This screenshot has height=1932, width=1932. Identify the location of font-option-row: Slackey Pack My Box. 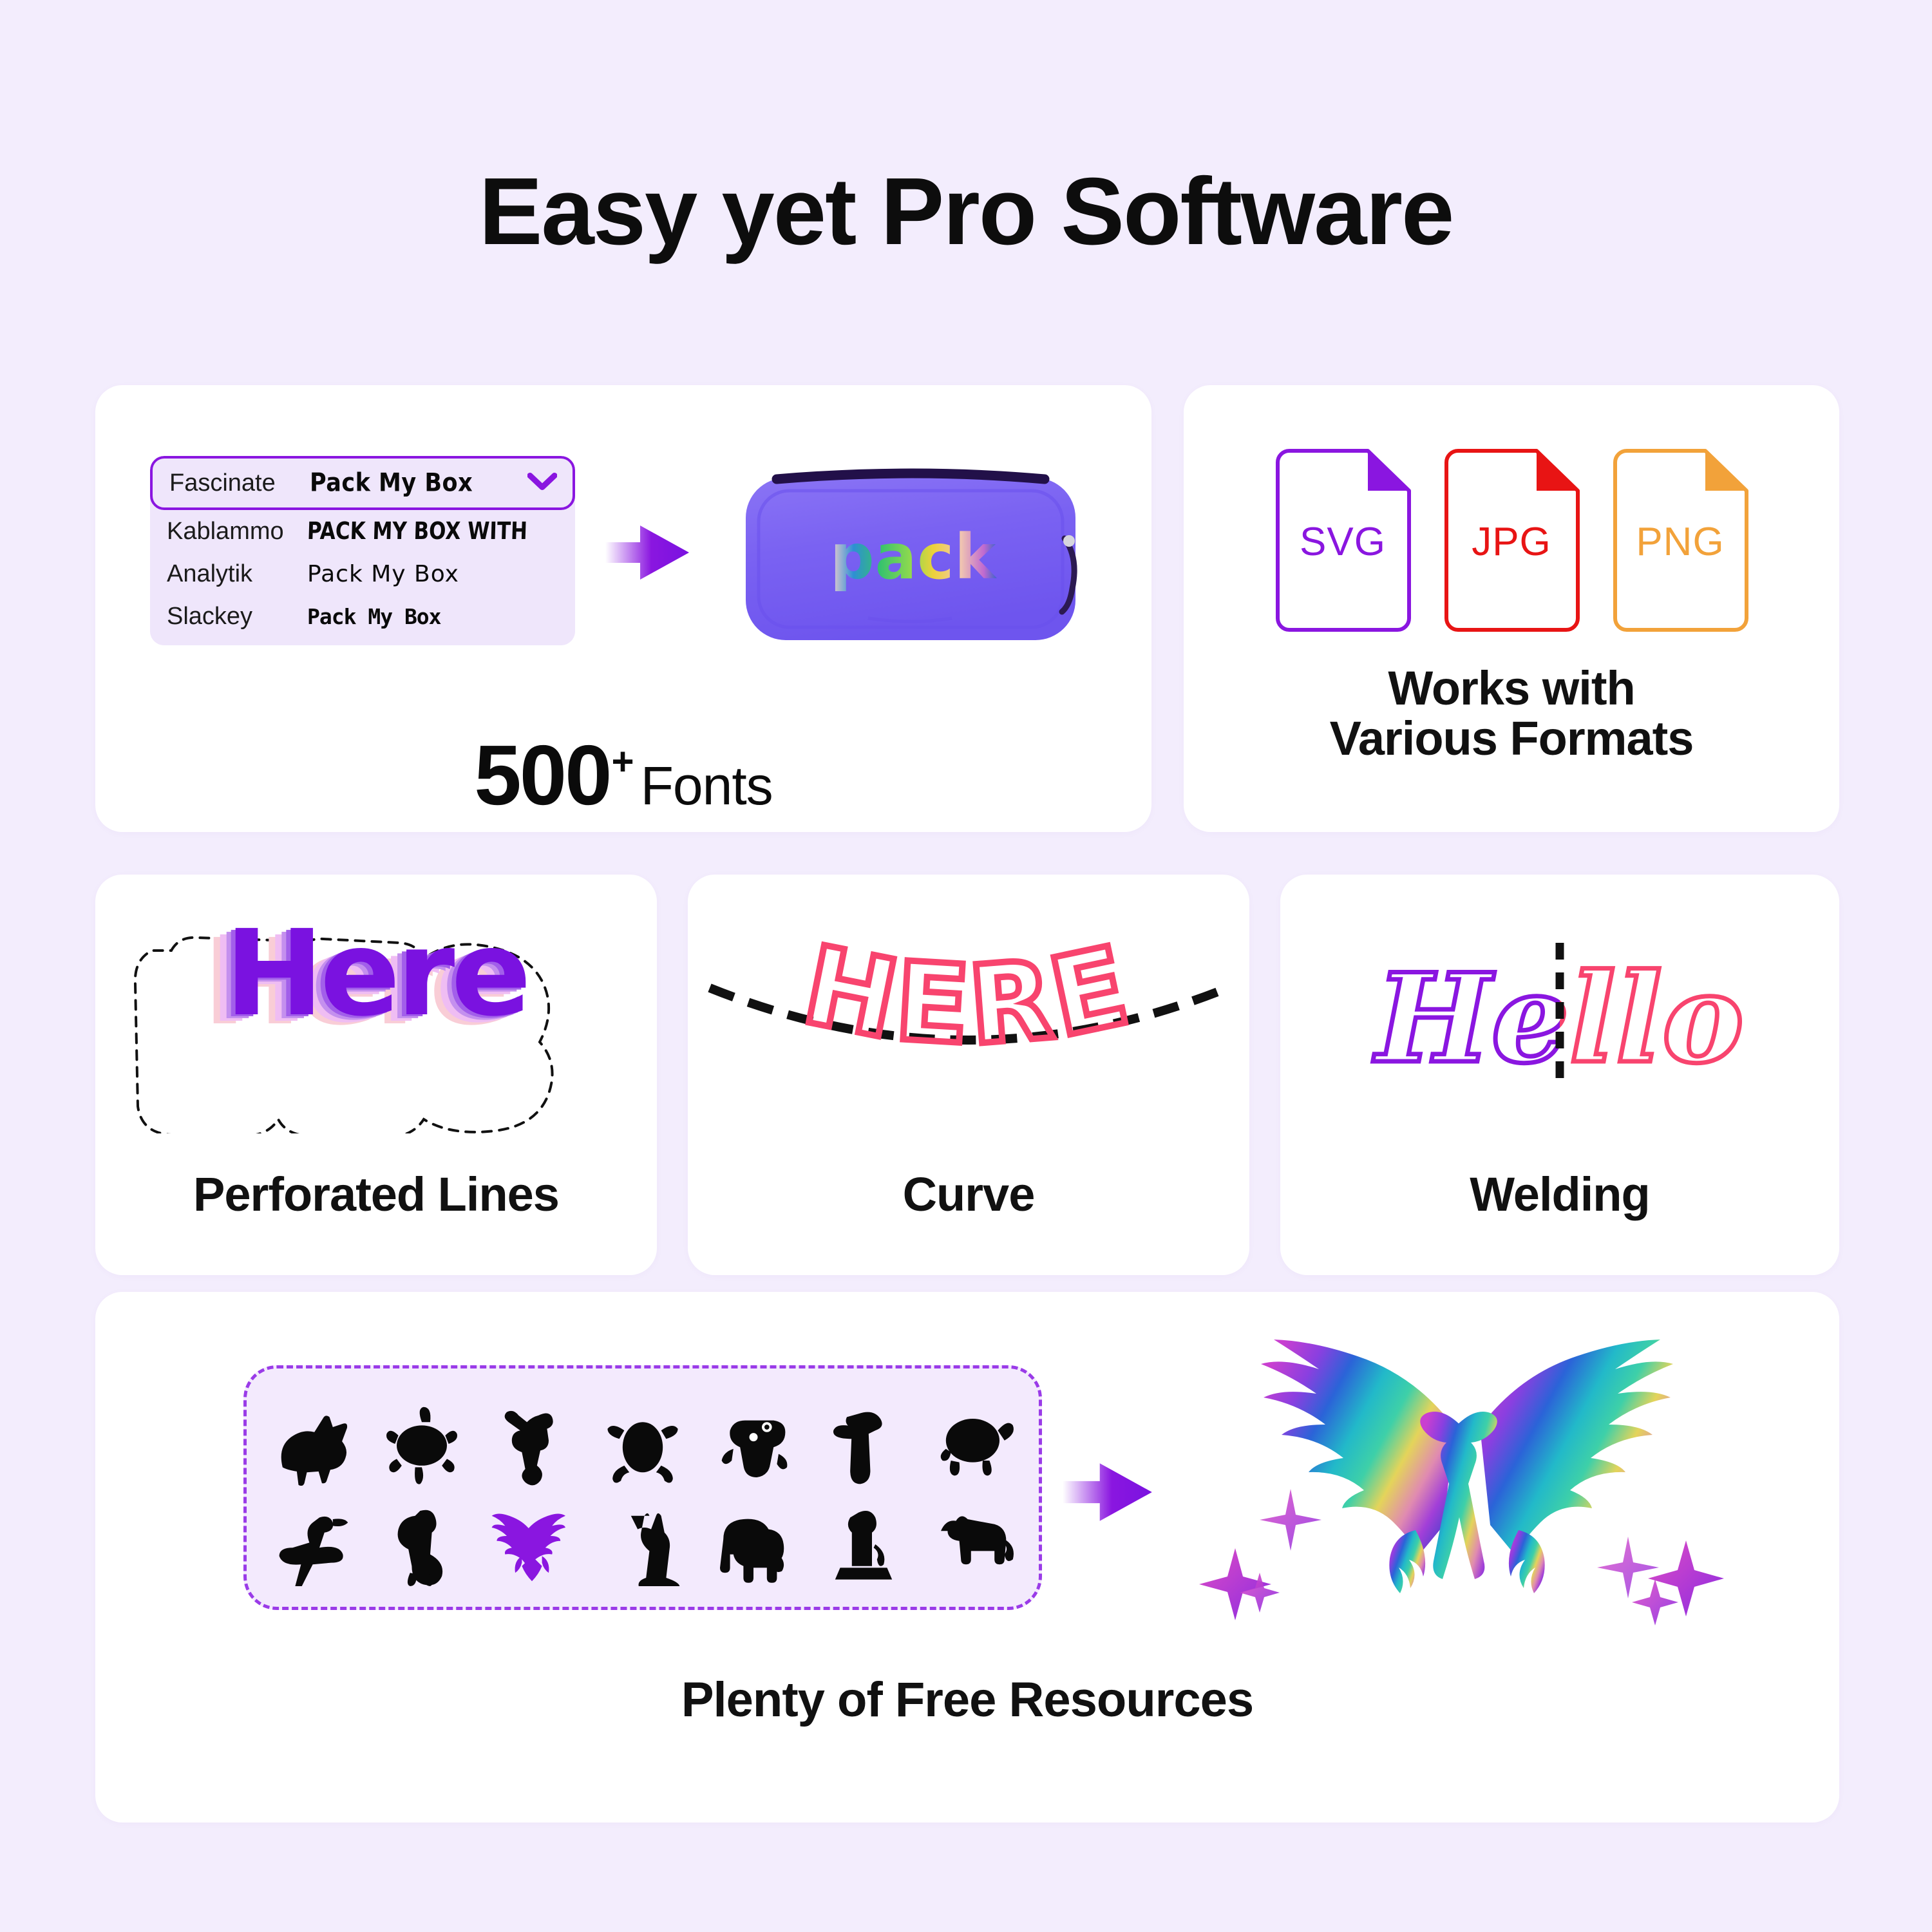
(363, 620).